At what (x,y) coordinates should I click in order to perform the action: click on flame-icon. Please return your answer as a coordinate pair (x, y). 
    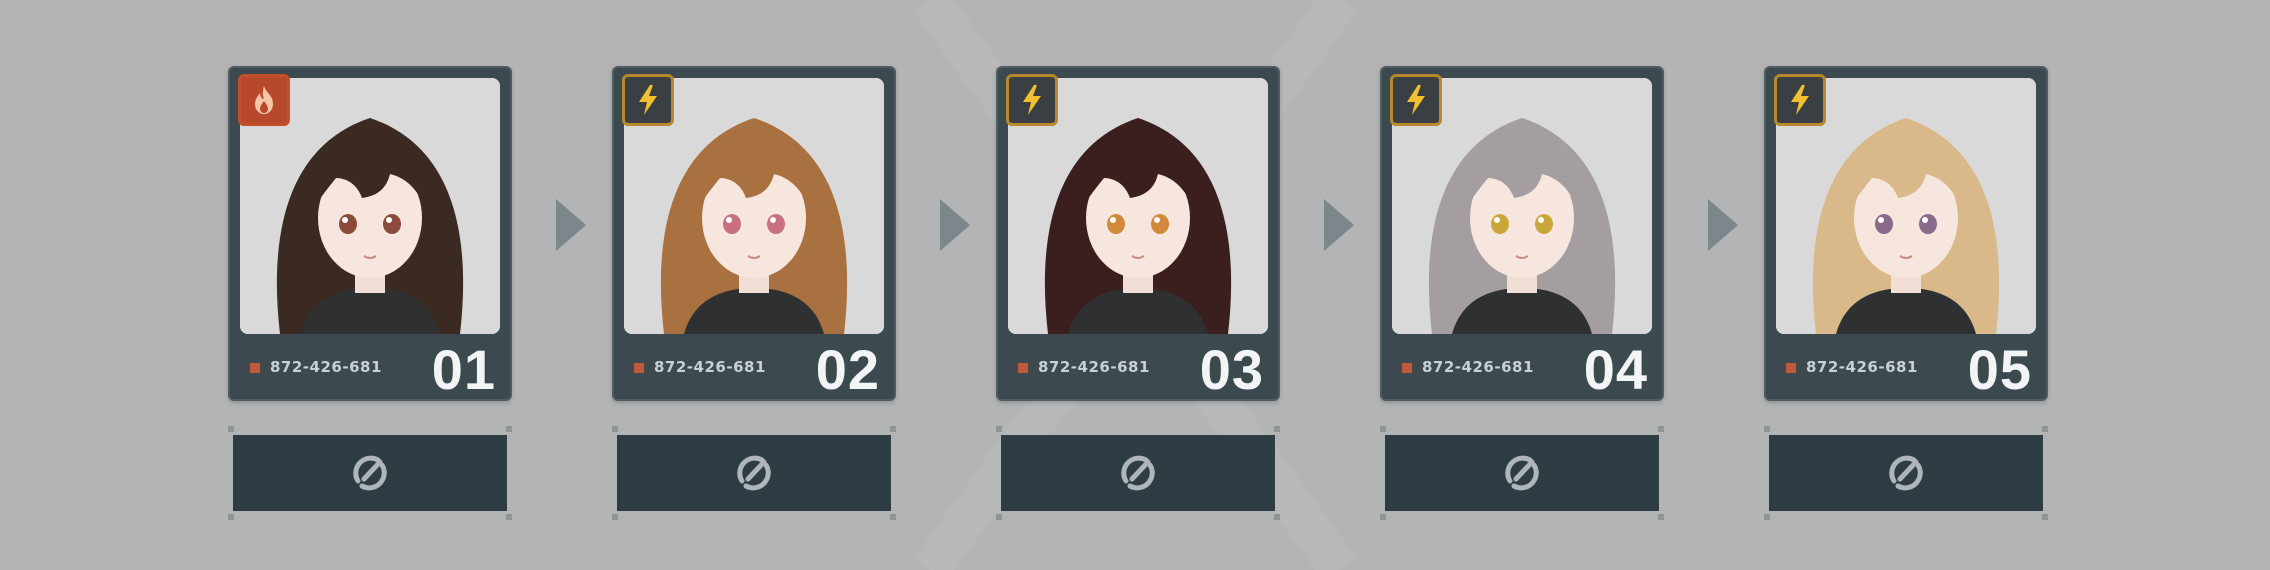
    Looking at the image, I should click on (264, 100).